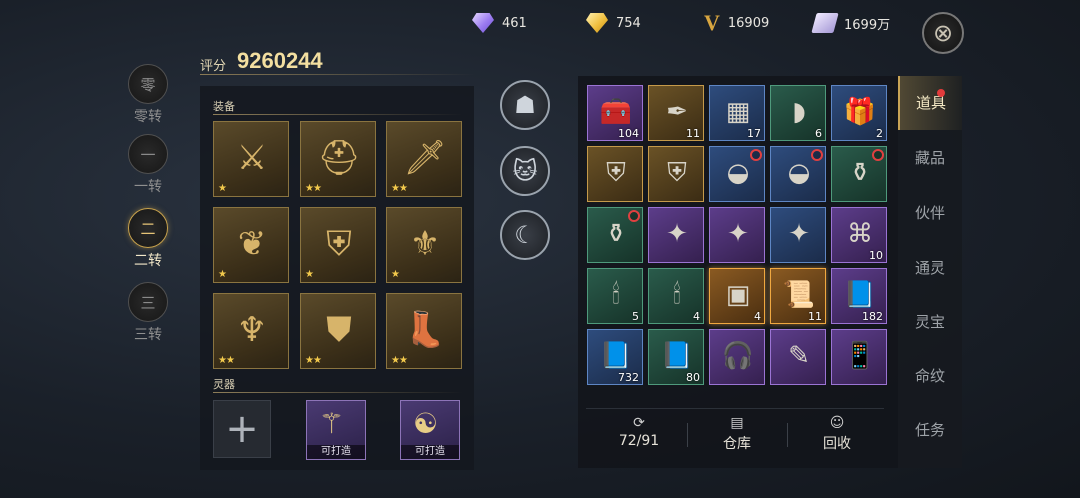 The height and width of the screenshot is (498, 1080). What do you see at coordinates (815, 316) in the screenshot?
I see `item-count: 11` at bounding box center [815, 316].